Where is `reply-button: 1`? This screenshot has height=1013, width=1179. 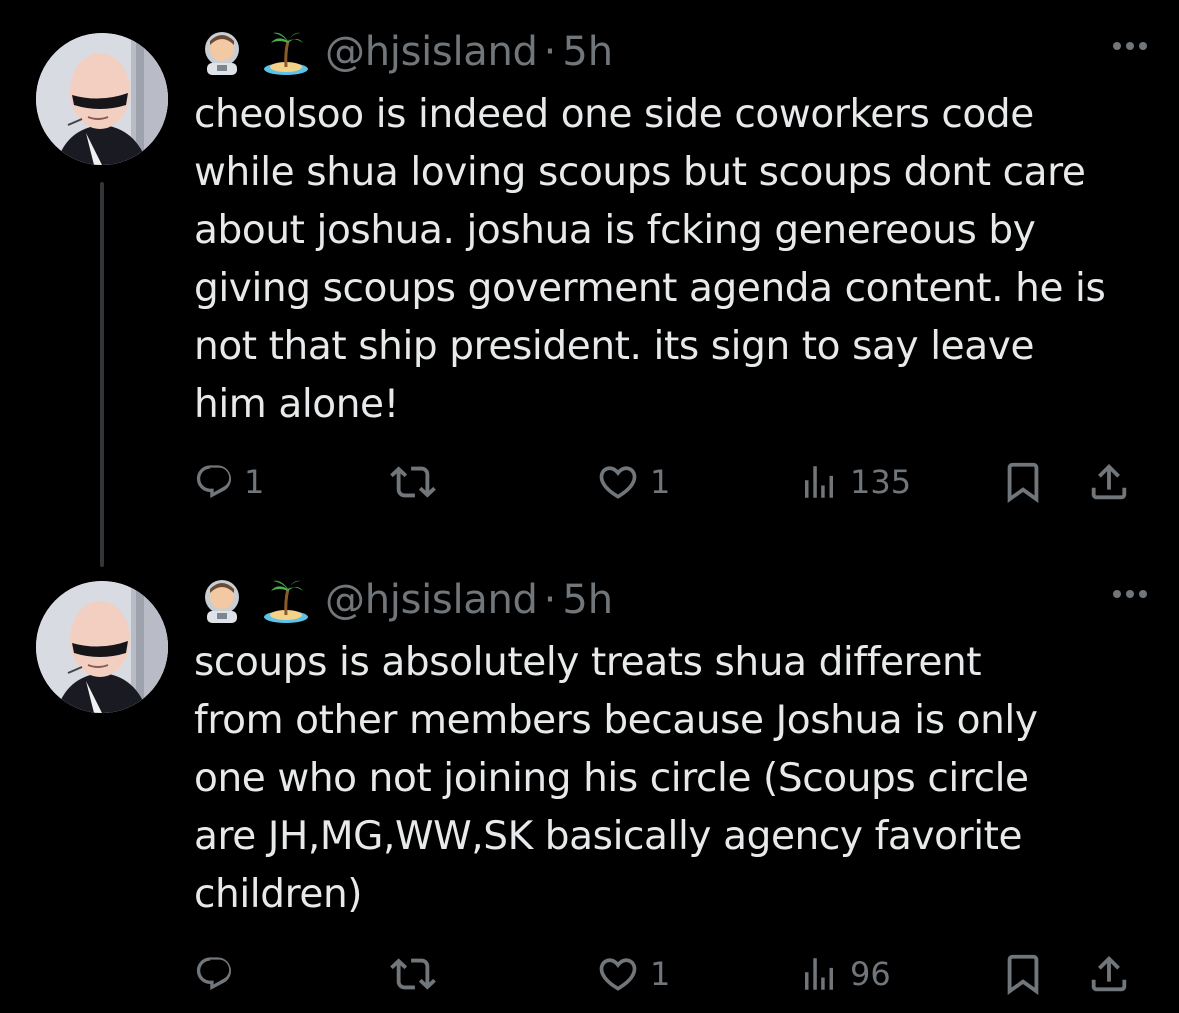 reply-button: 1 is located at coordinates (229, 482).